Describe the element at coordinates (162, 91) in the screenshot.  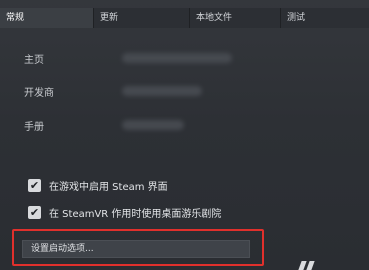
I see `developer-value-redacted` at that location.